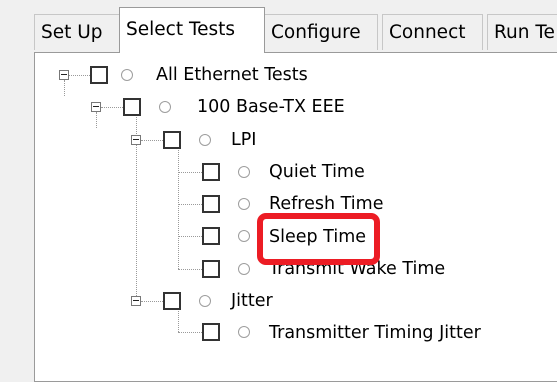  Describe the element at coordinates (243, 140) in the screenshot. I see `tree-label-lpi: LPI` at that location.